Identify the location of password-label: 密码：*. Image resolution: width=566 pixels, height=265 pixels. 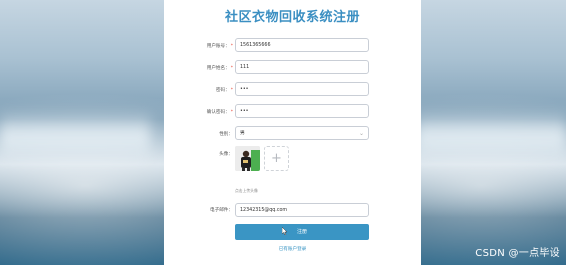
(224, 90).